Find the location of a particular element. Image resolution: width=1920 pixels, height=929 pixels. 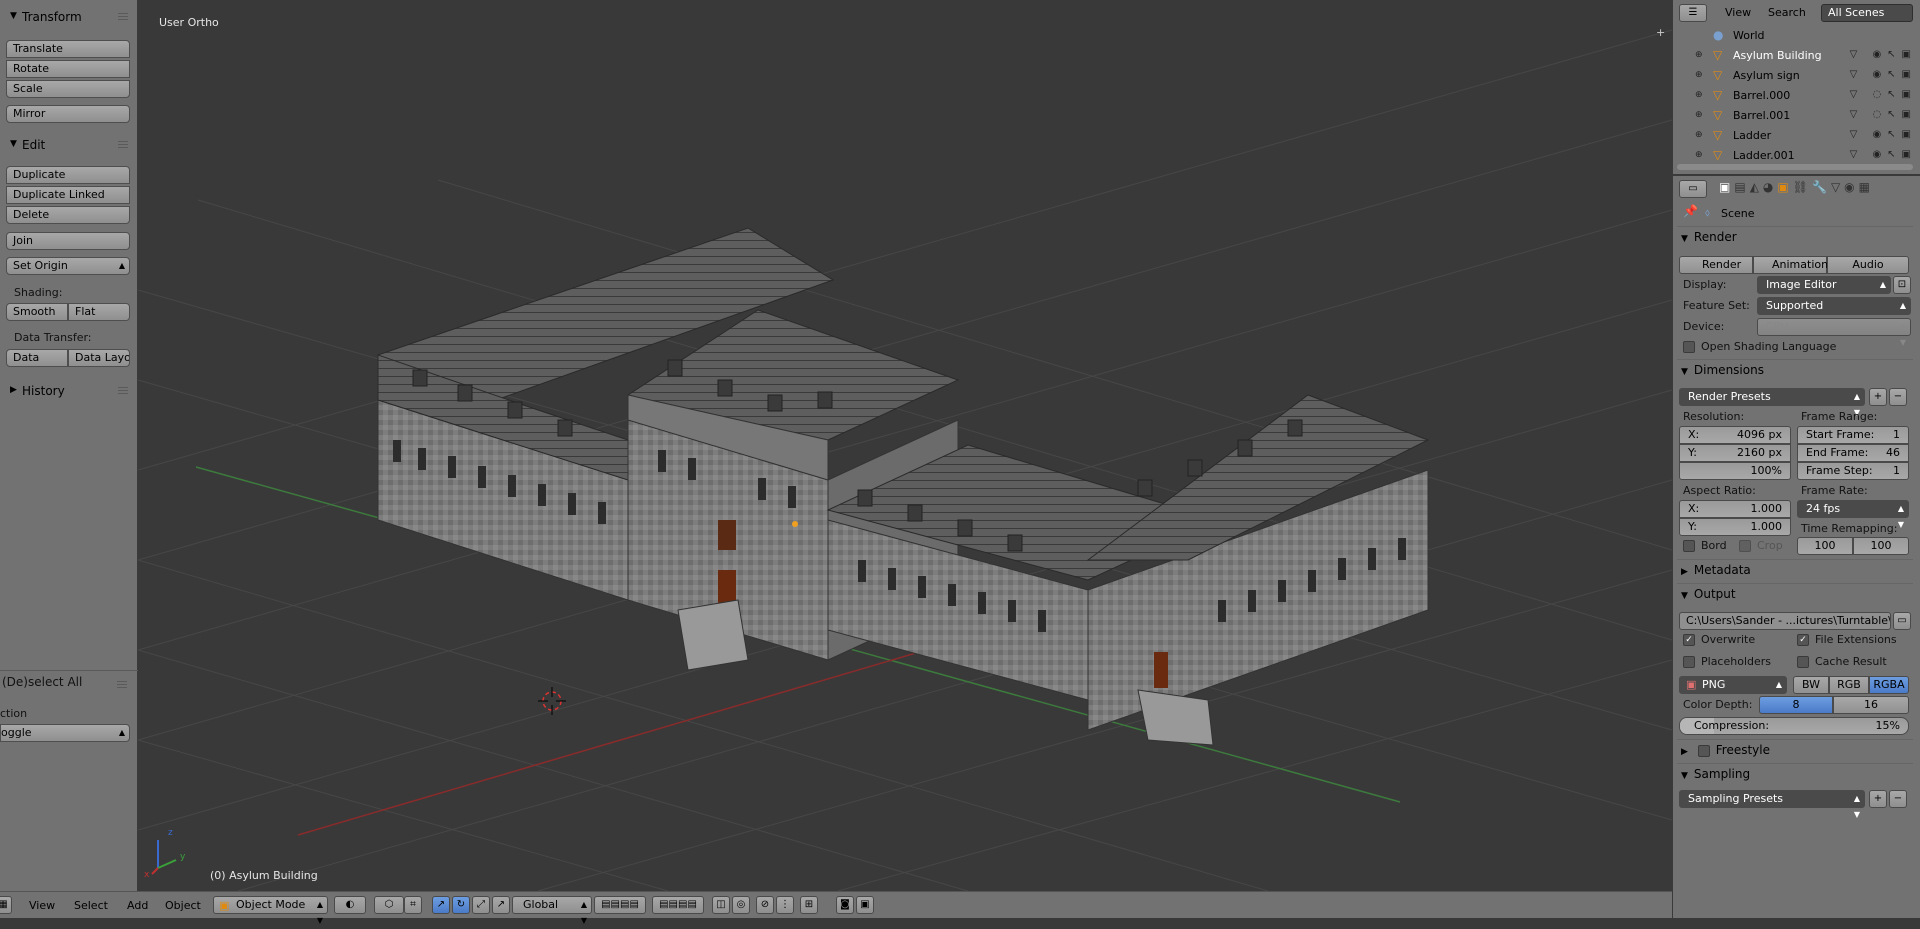

layers-grid-b: ▤▤▤▤ is located at coordinates (678, 905).